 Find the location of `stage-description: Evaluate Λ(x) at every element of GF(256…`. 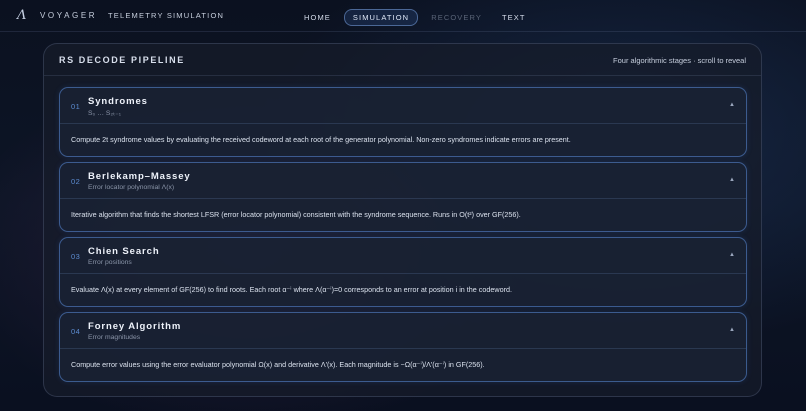

stage-description: Evaluate Λ(x) at every element of GF(256… is located at coordinates (291, 289).